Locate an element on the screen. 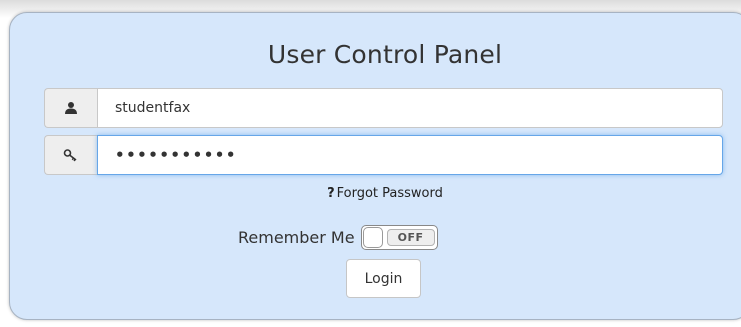 The height and width of the screenshot is (327, 741). remember-me: Remember Me OFF is located at coordinates (338, 237).